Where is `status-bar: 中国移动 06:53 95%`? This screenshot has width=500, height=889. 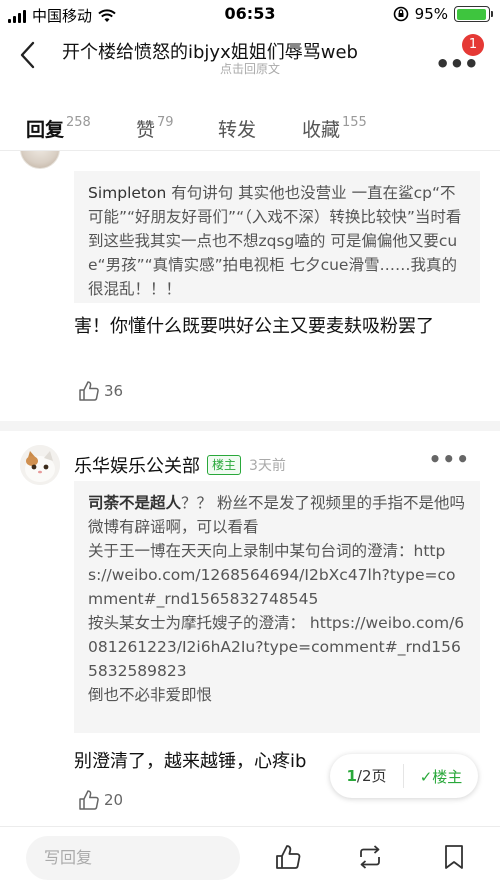
status-bar: 中国移动 06:53 95% is located at coordinates (250, 15).